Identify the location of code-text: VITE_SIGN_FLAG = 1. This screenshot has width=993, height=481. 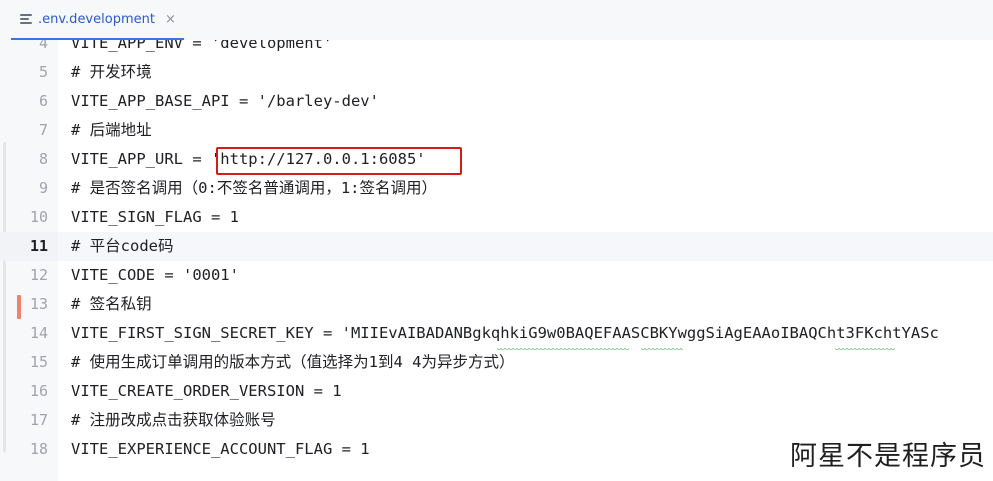
(155, 217).